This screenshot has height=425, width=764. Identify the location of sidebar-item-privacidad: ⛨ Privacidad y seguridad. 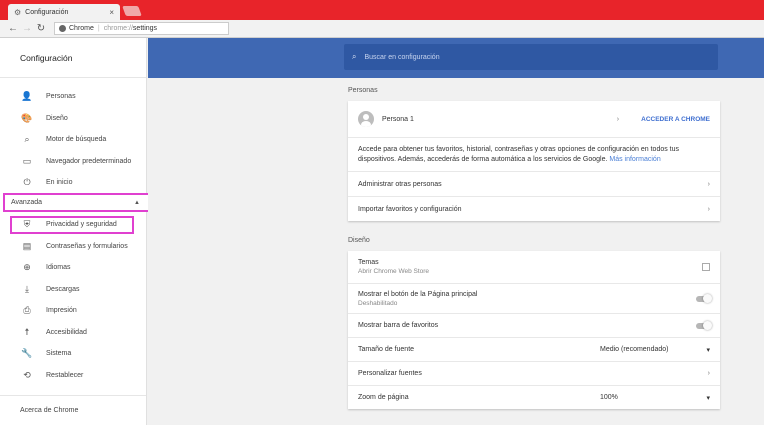
(73, 225).